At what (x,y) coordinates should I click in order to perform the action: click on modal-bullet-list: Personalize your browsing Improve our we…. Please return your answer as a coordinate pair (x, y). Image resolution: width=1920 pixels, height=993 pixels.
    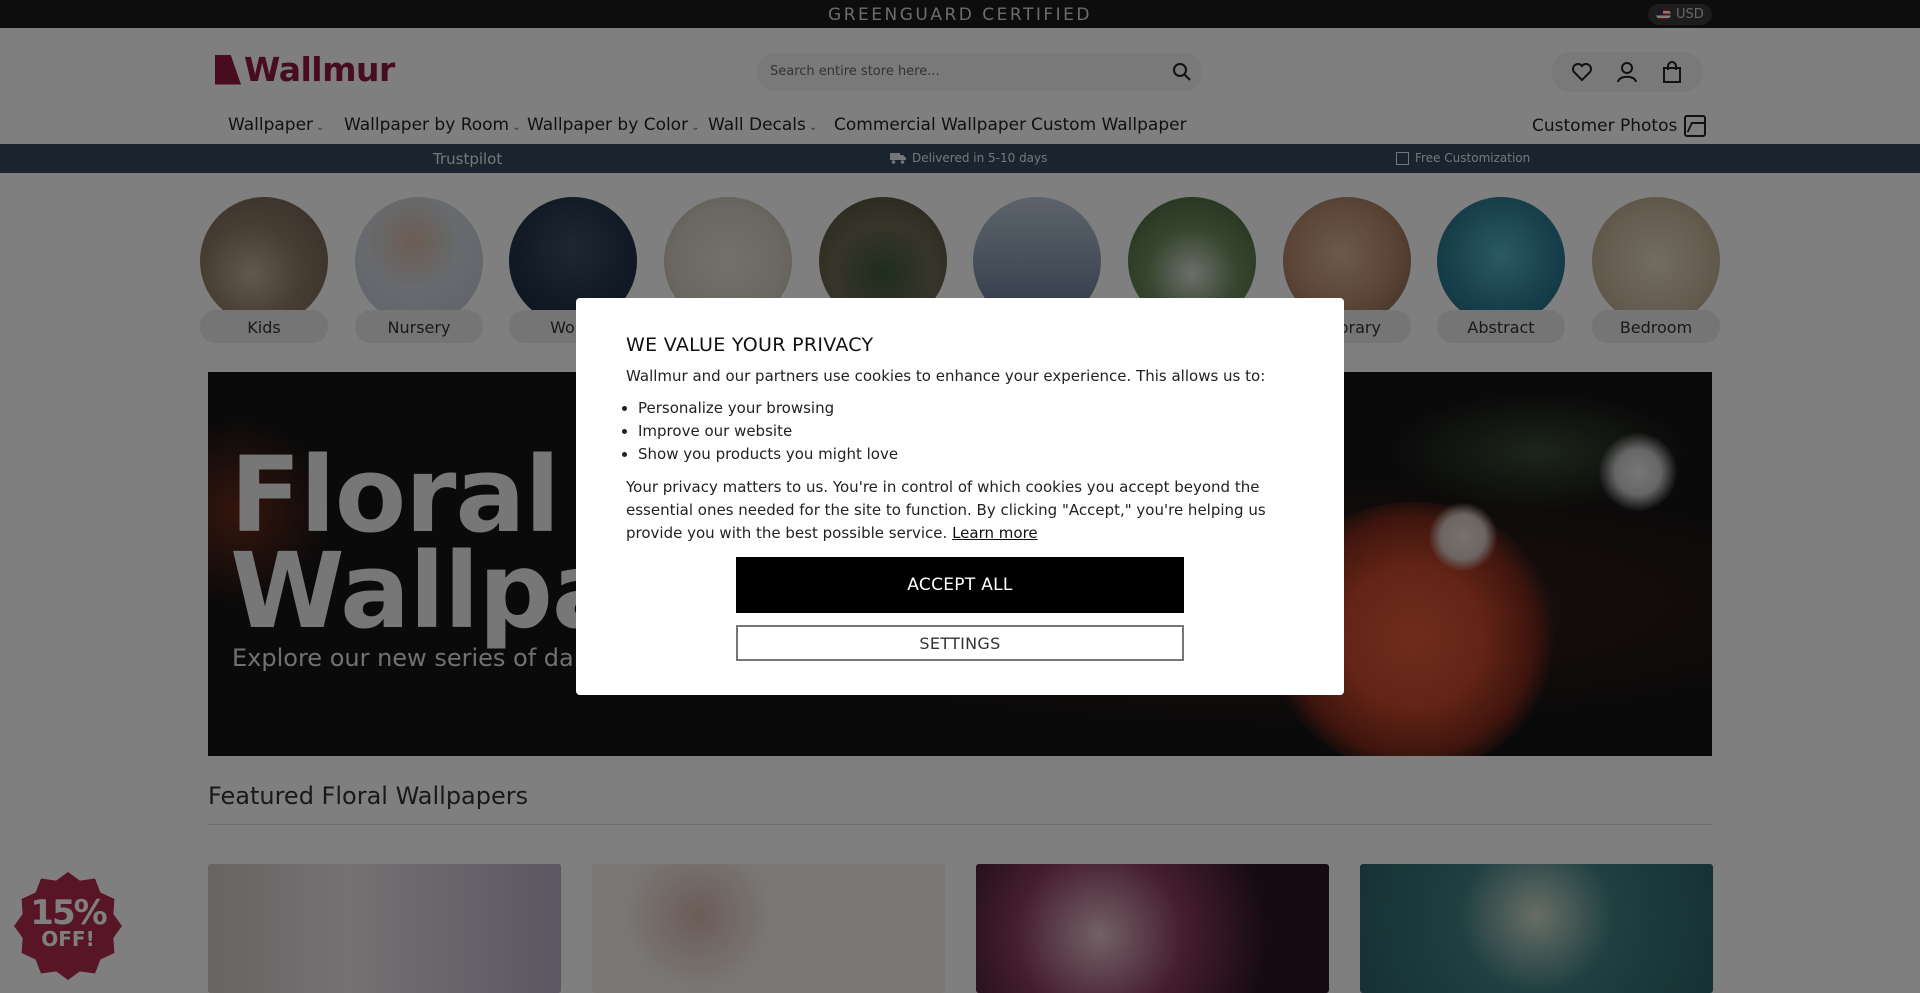
    Looking at the image, I should click on (960, 431).